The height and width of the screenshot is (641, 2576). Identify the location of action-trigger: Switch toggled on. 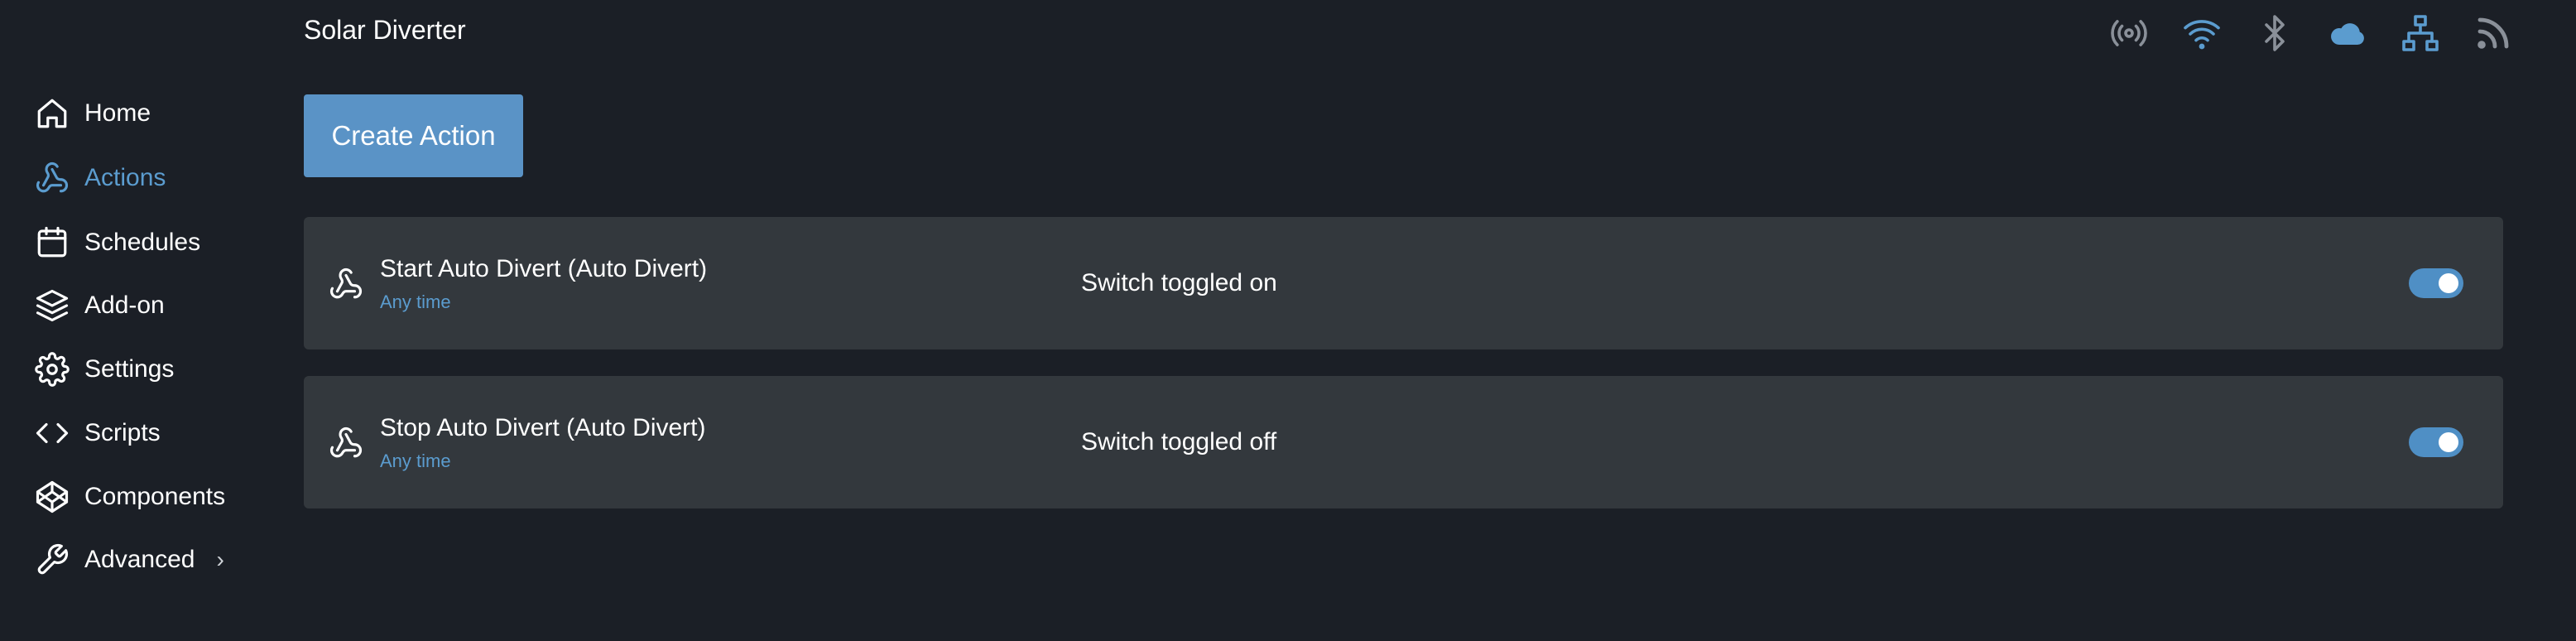
(1179, 282).